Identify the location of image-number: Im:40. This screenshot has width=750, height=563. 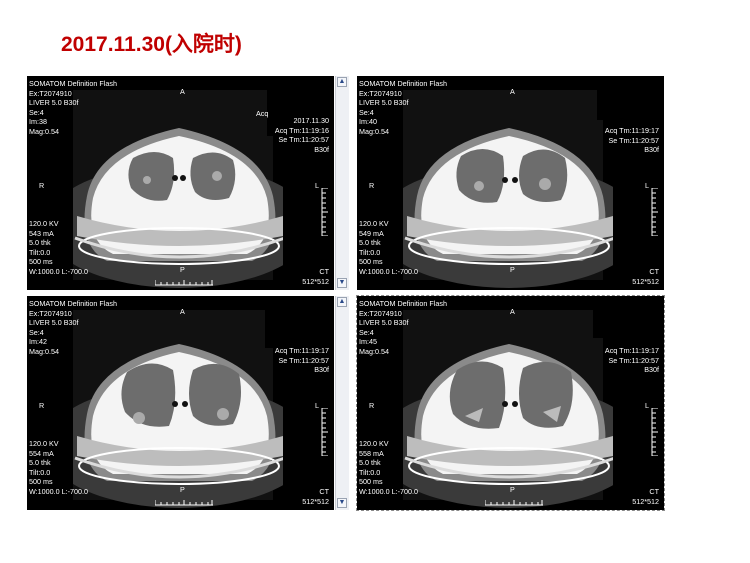
(368, 122).